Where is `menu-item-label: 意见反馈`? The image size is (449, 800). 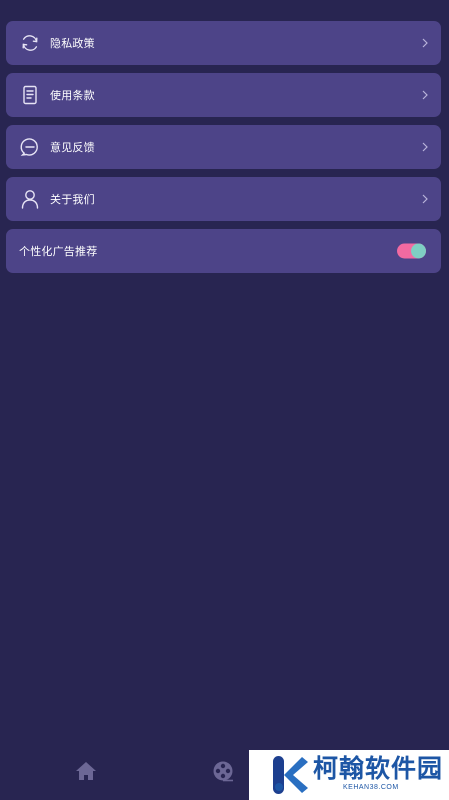 menu-item-label: 意见反馈 is located at coordinates (72, 147).